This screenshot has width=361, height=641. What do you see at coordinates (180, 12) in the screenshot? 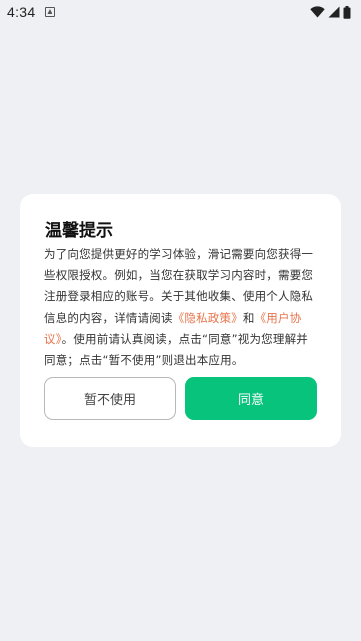
I see `status-bar: 4:34` at bounding box center [180, 12].